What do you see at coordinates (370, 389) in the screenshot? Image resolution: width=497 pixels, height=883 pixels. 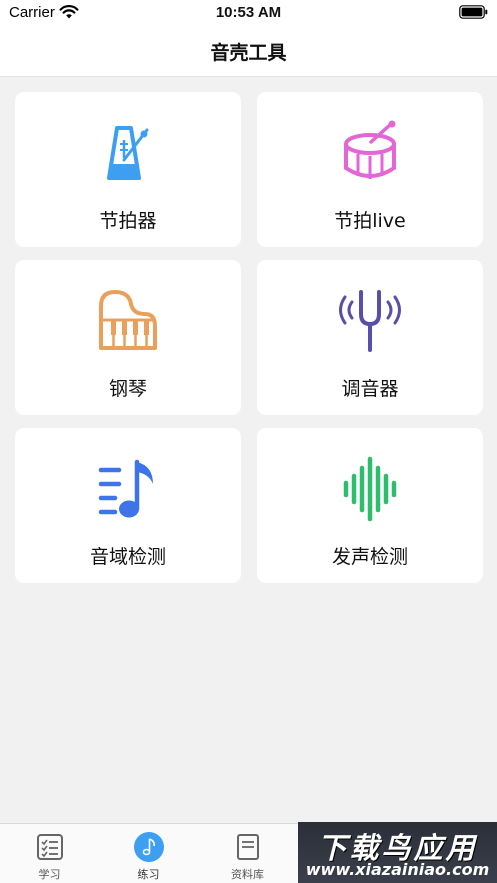 I see `tool-label: 调音器` at bounding box center [370, 389].